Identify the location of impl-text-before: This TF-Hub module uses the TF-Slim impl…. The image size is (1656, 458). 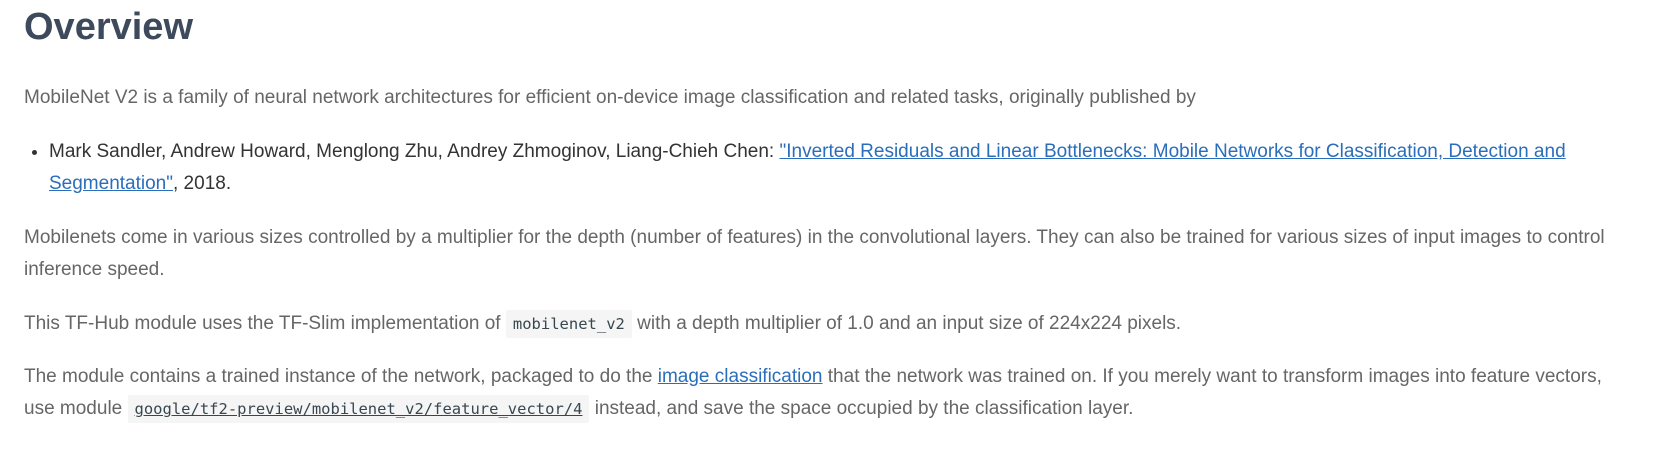
(265, 323).